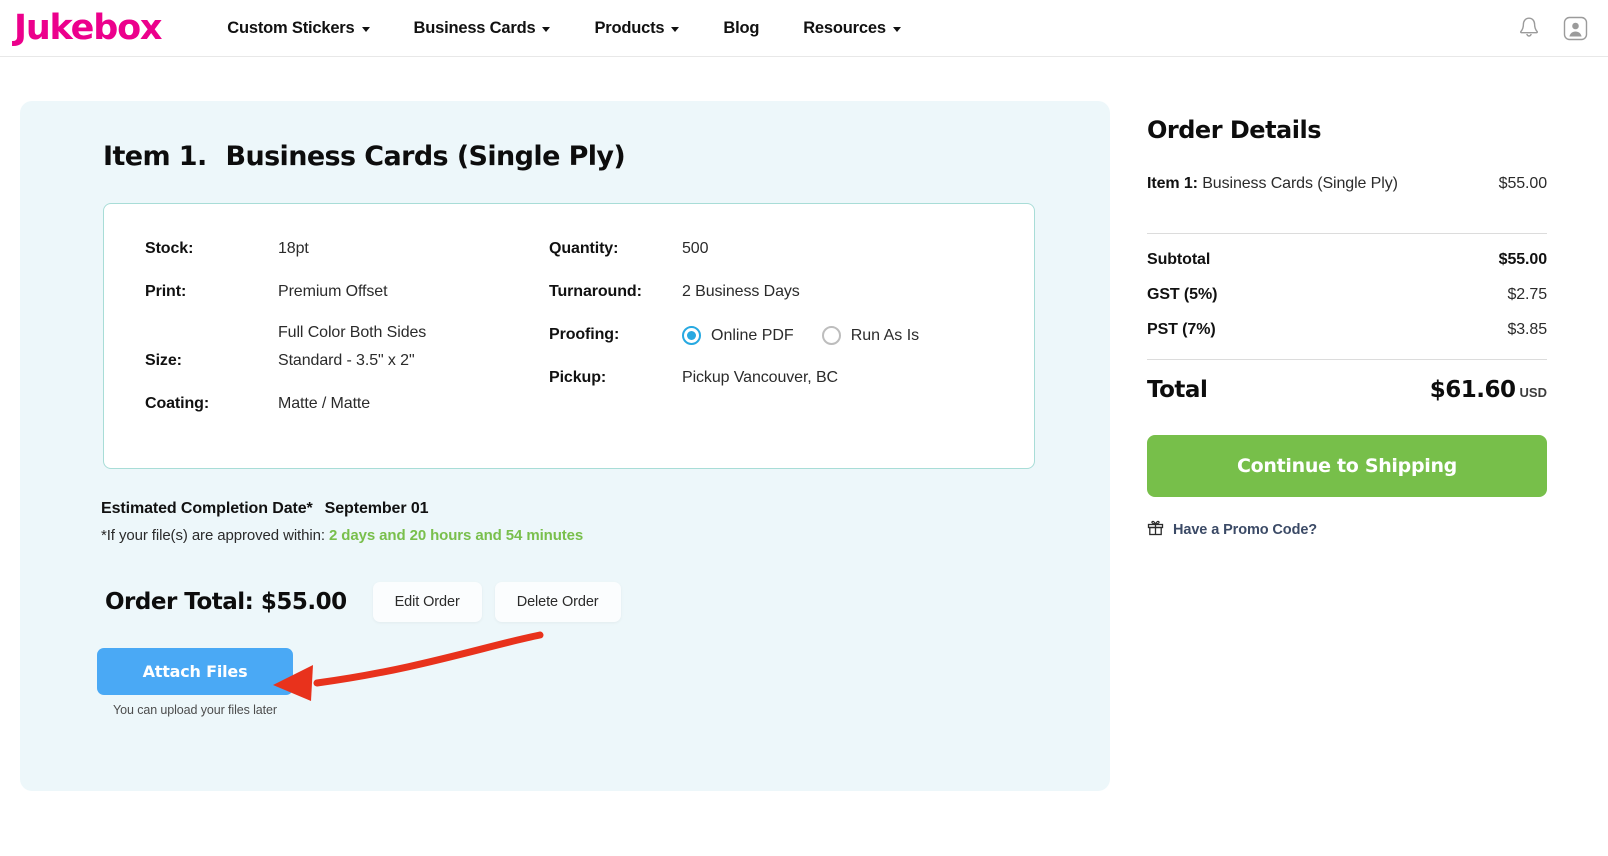 This screenshot has height=856, width=1608. I want to click on spec-value: Premium Offset, so click(333, 291).